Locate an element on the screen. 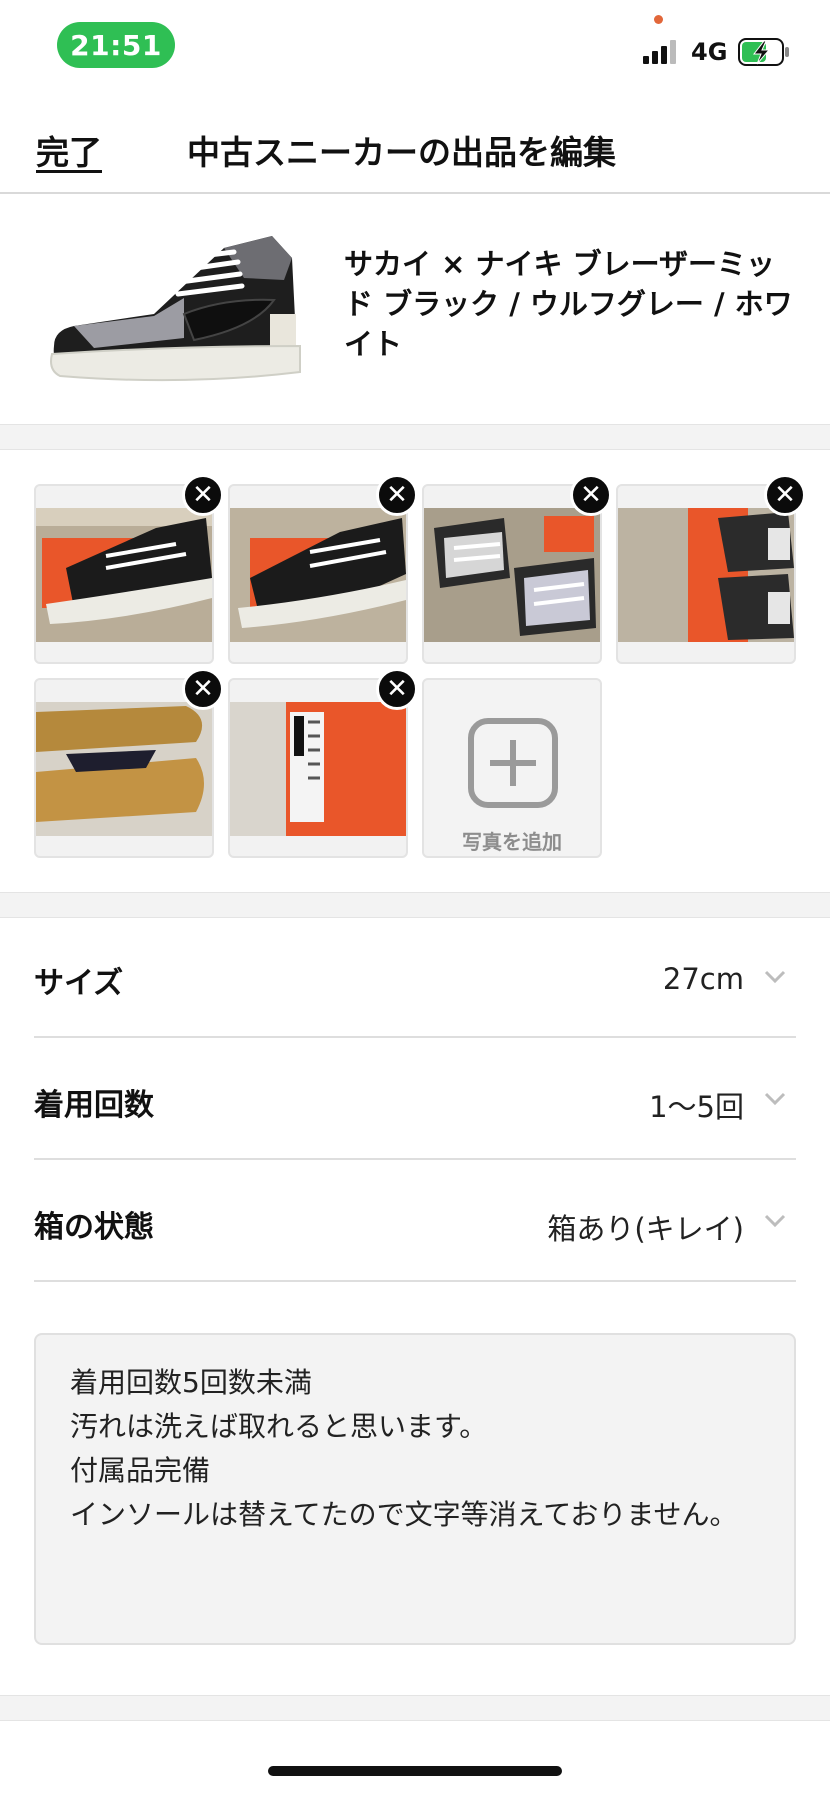  status-bar: 21:51 4G is located at coordinates (415, 45).